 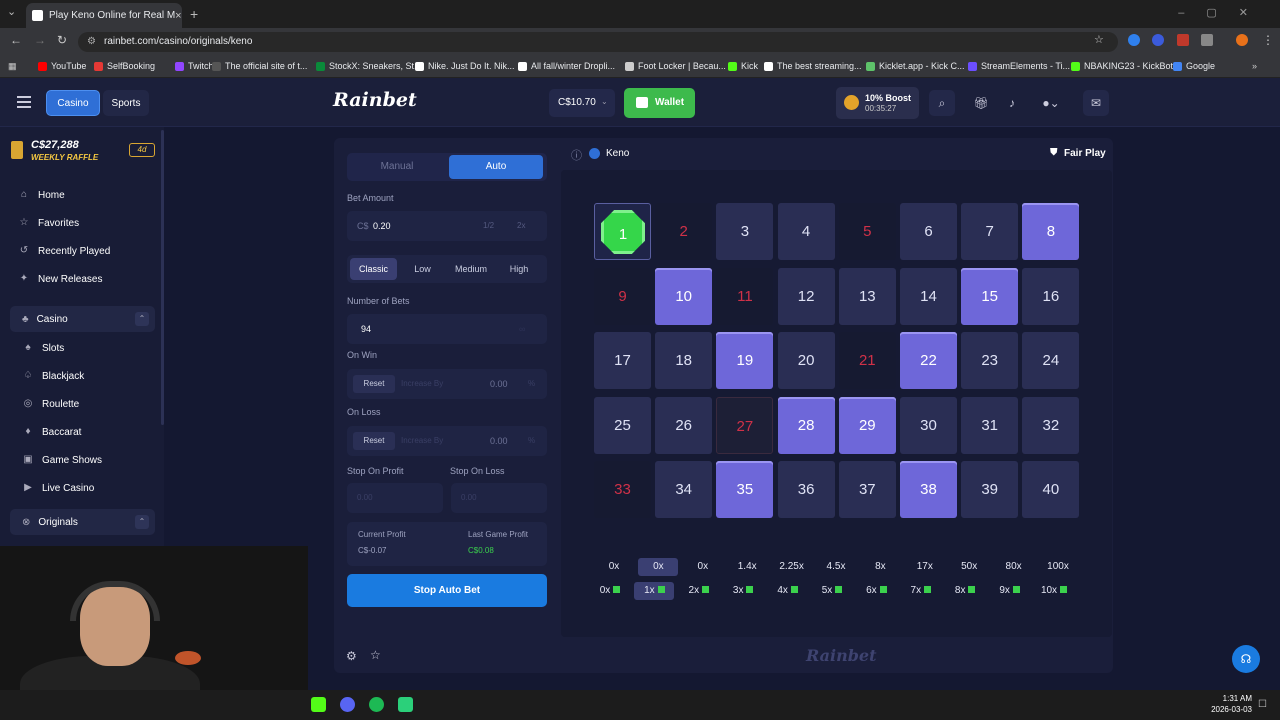 What do you see at coordinates (1246, 659) in the screenshot?
I see `support-headset-icon: ☊` at bounding box center [1246, 659].